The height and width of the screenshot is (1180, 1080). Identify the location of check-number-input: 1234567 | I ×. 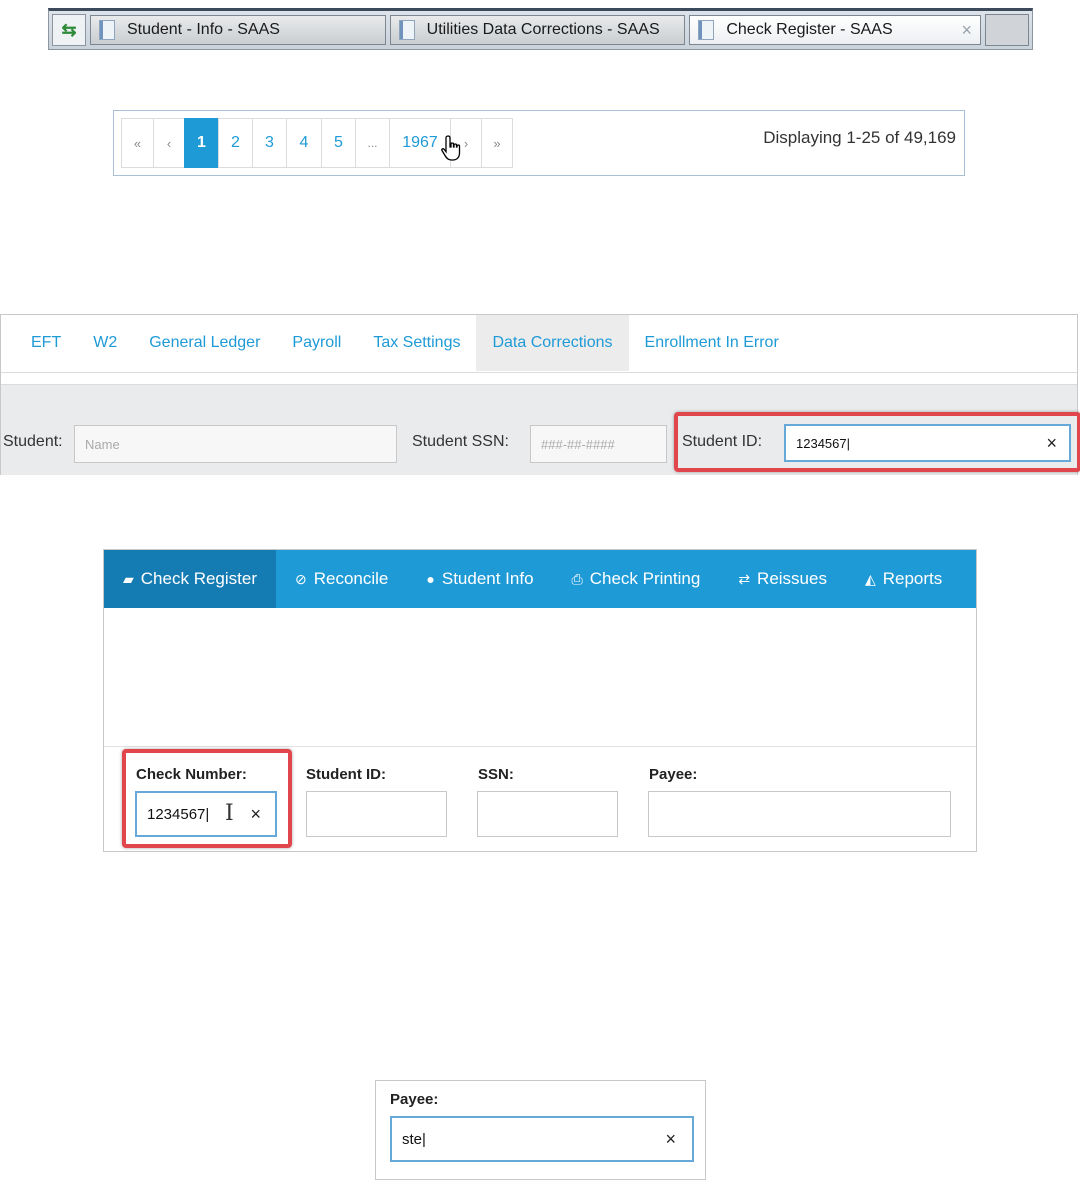
(206, 814).